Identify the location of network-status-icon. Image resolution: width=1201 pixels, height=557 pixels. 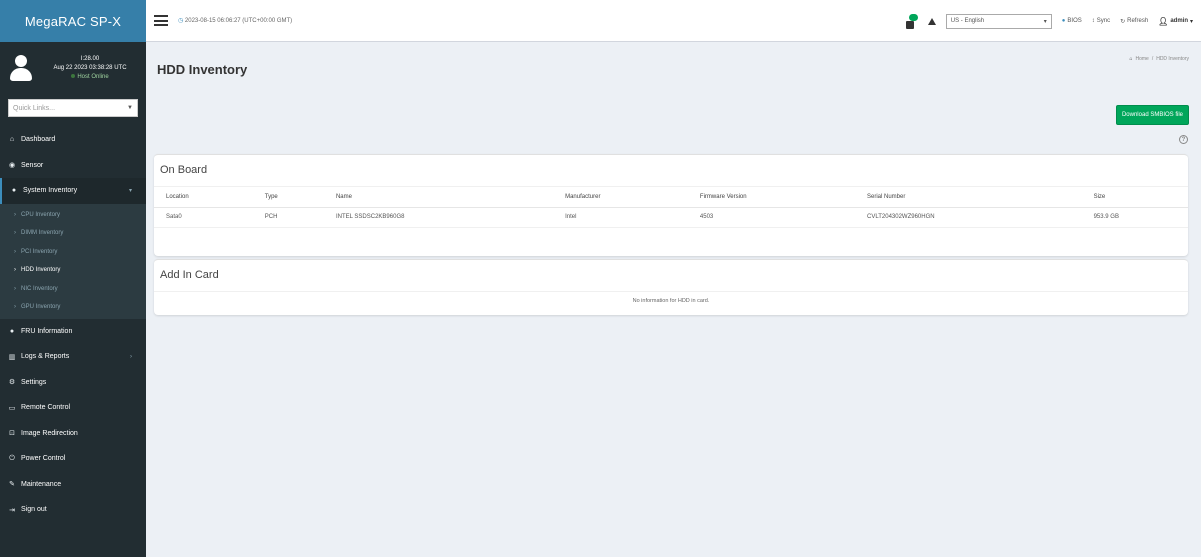
(911, 21).